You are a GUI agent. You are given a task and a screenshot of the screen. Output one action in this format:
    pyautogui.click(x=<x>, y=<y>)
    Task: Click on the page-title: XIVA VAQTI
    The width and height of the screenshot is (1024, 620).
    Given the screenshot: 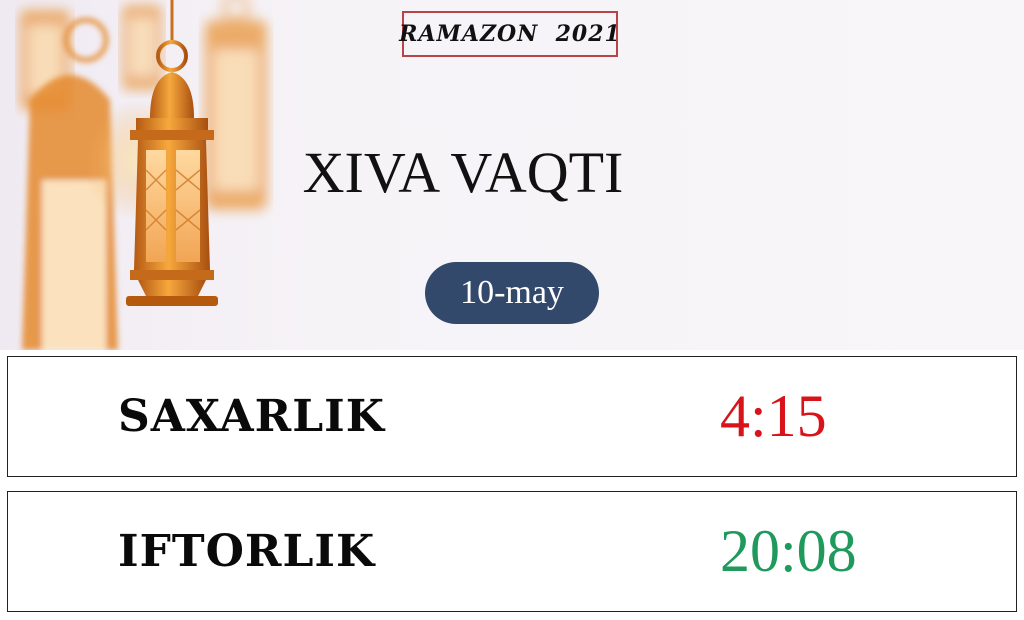 What is the action you would take?
    pyautogui.click(x=463, y=172)
    